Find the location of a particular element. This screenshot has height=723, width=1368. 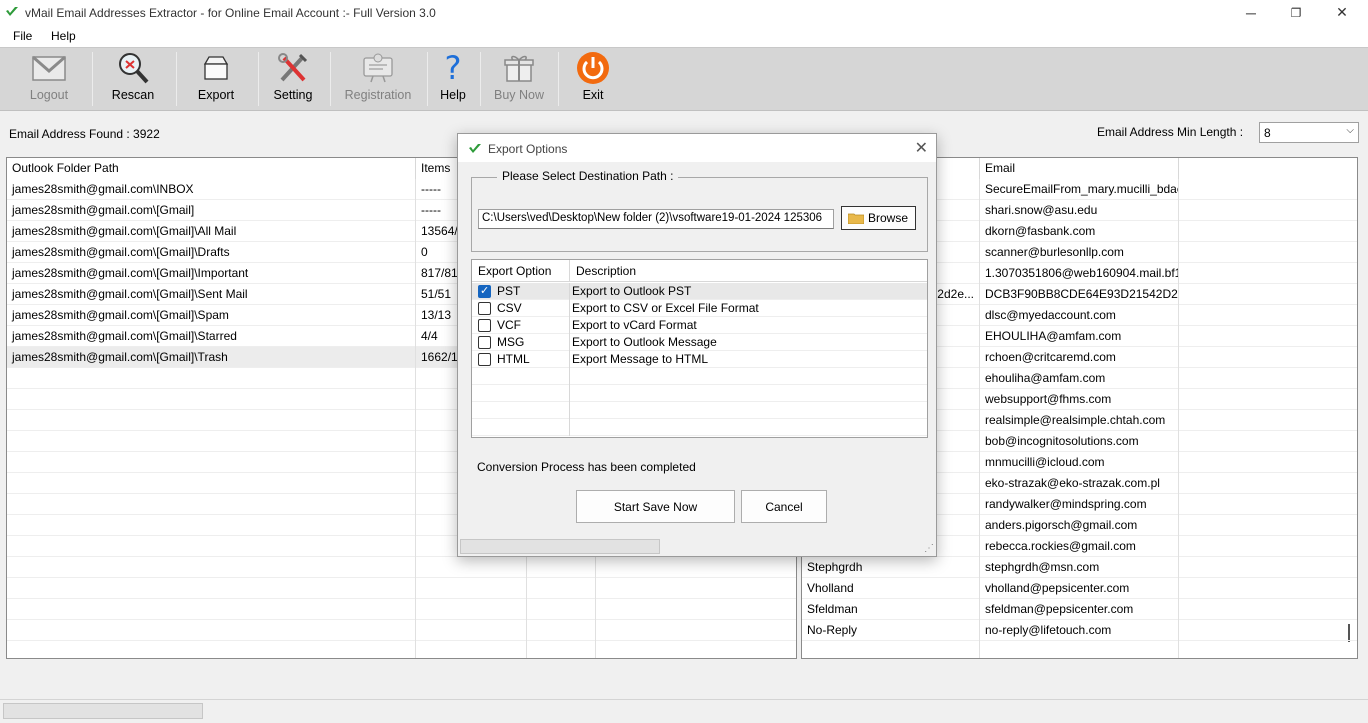

table-row: Vholland vholland@pepsicenter.com is located at coordinates (1079, 588).